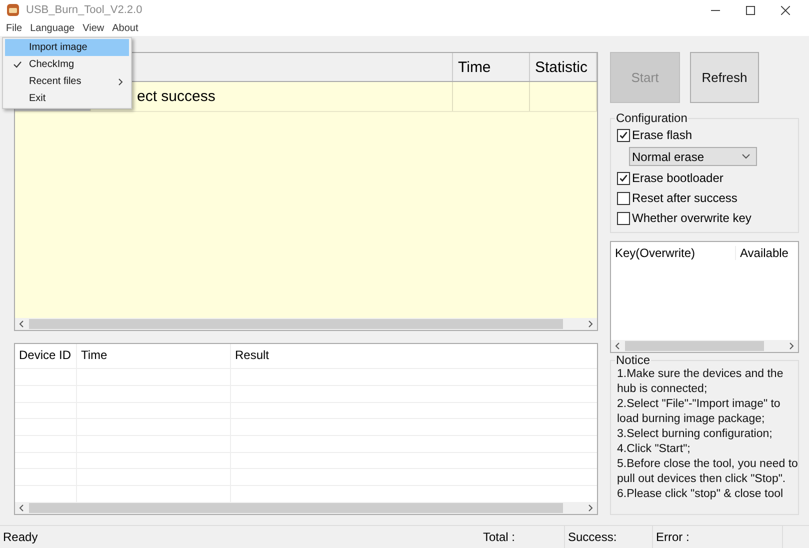  I want to click on checkbox-label: Erase bootloader, so click(678, 178).